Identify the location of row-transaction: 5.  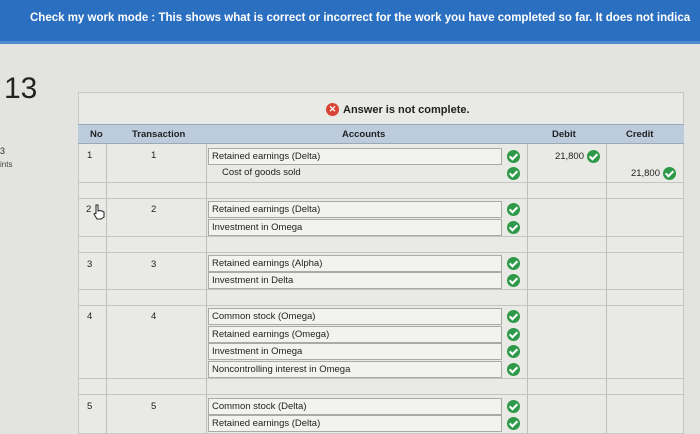
(154, 406).